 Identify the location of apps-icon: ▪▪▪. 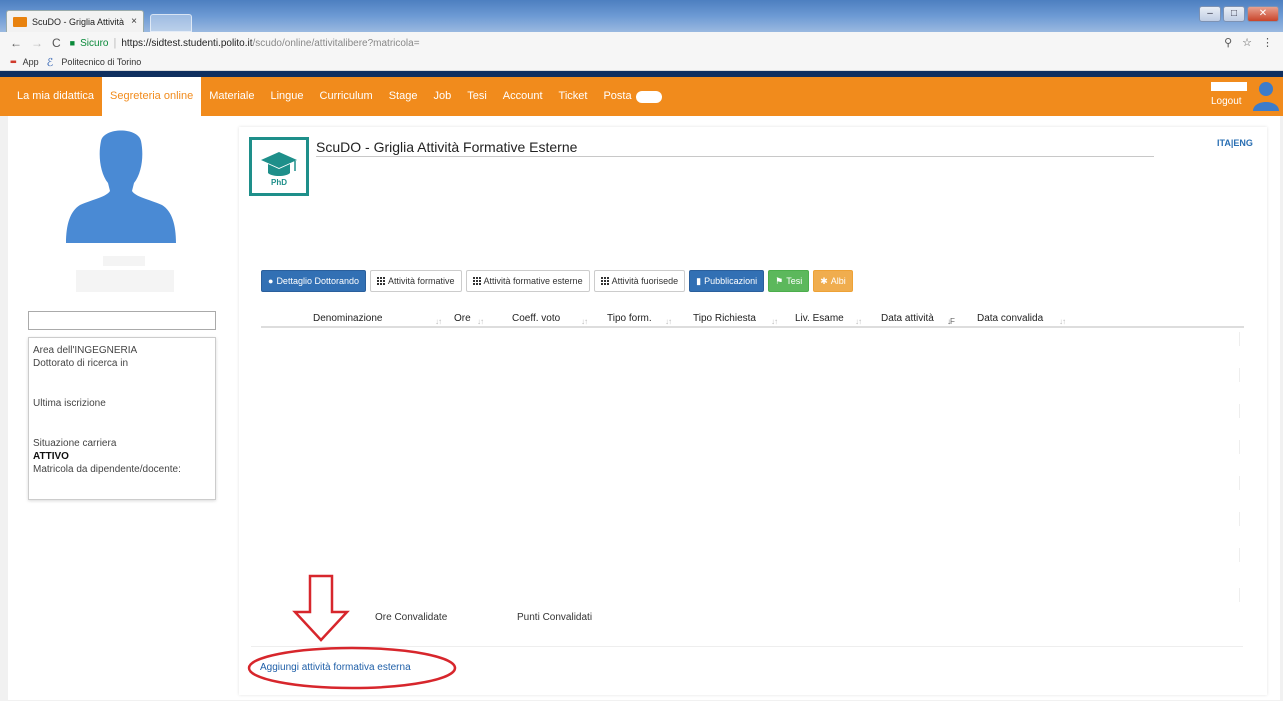
(13, 62).